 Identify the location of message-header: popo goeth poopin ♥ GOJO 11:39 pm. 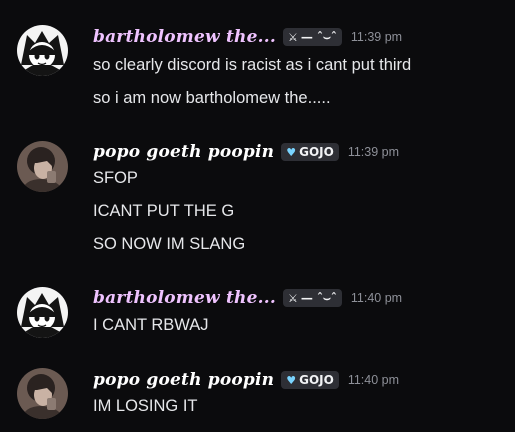
(246, 152).